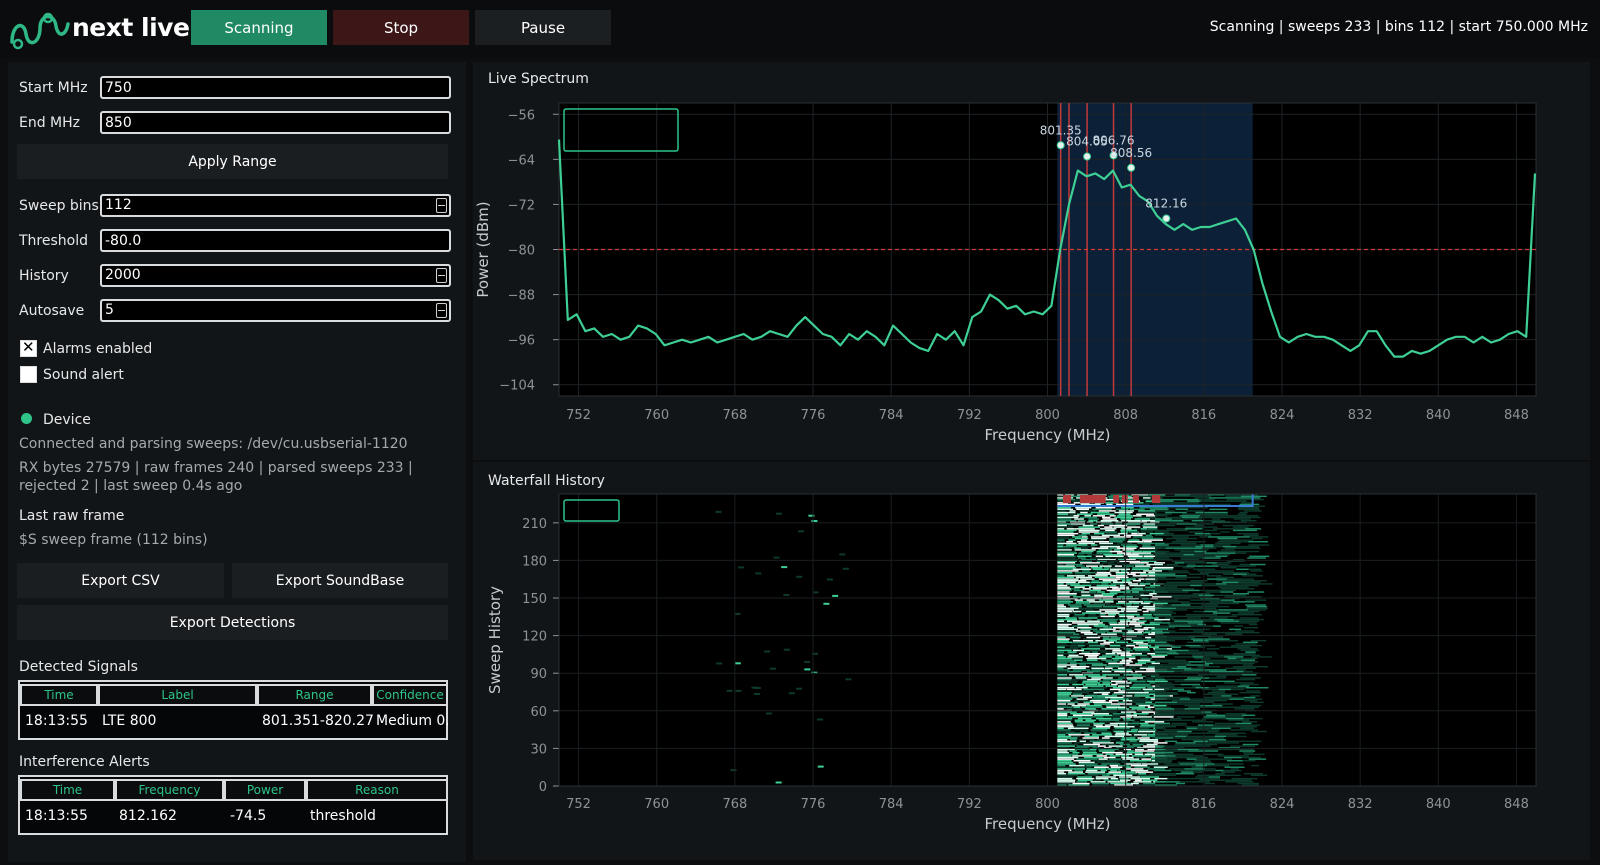  Describe the element at coordinates (120, 580) in the screenshot. I see `export-csv-button: Export CSV` at that location.